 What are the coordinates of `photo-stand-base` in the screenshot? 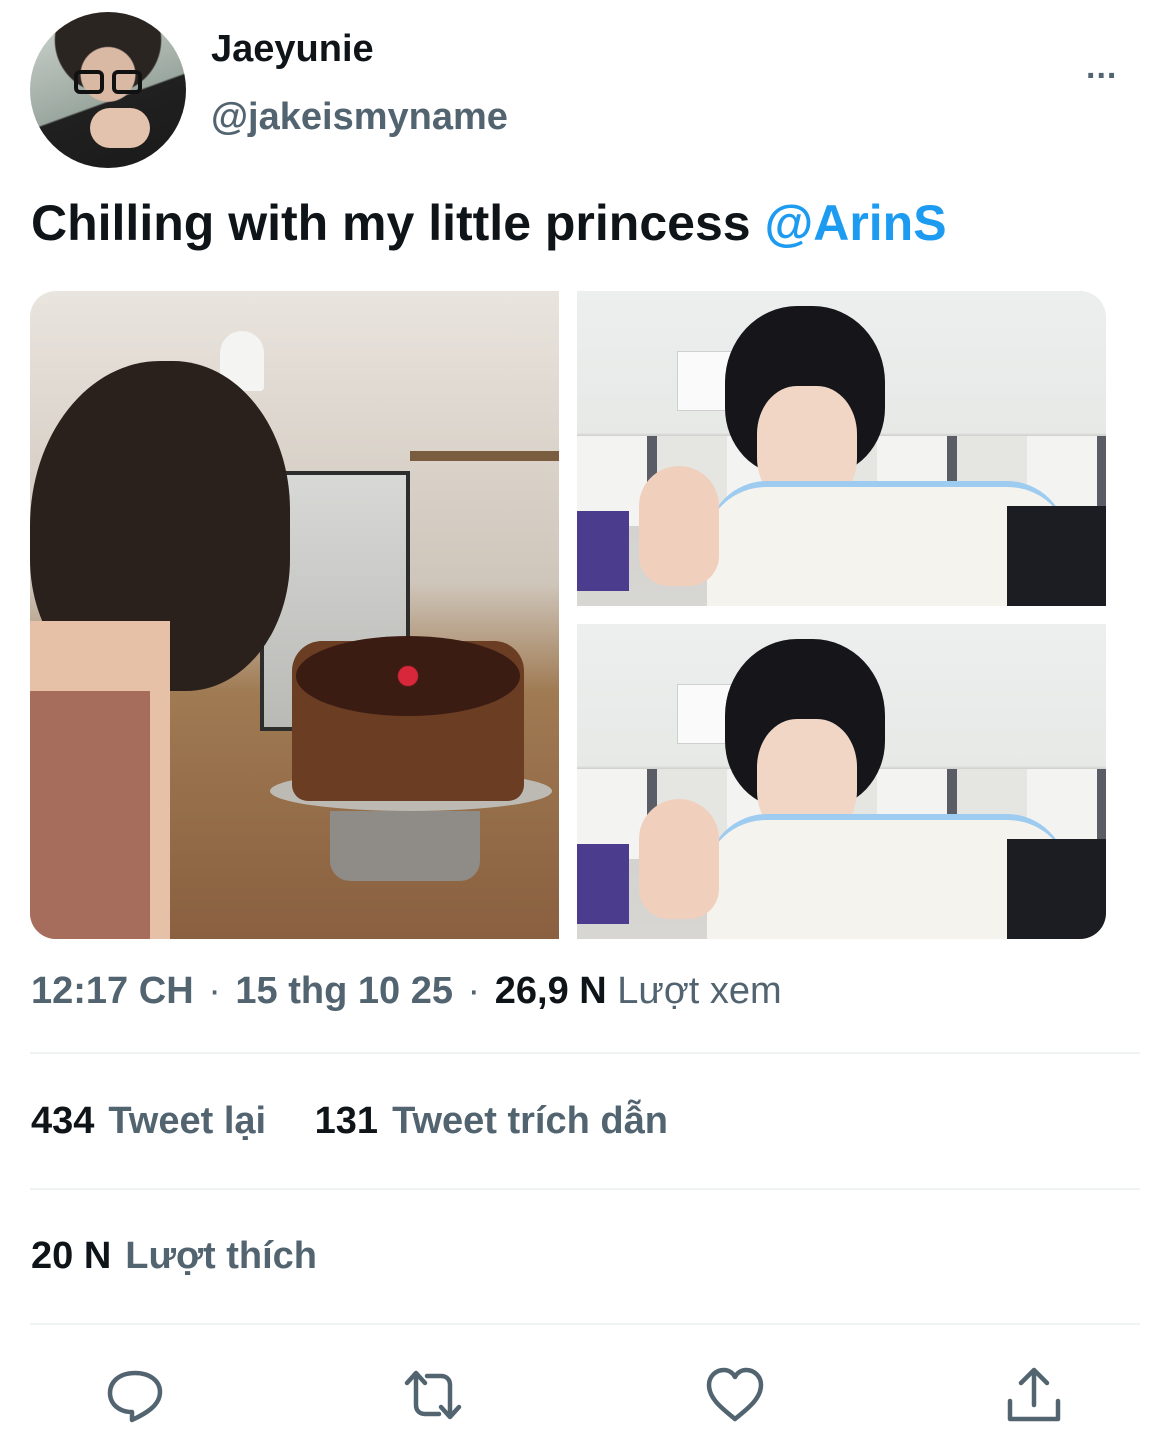 It's located at (405, 846).